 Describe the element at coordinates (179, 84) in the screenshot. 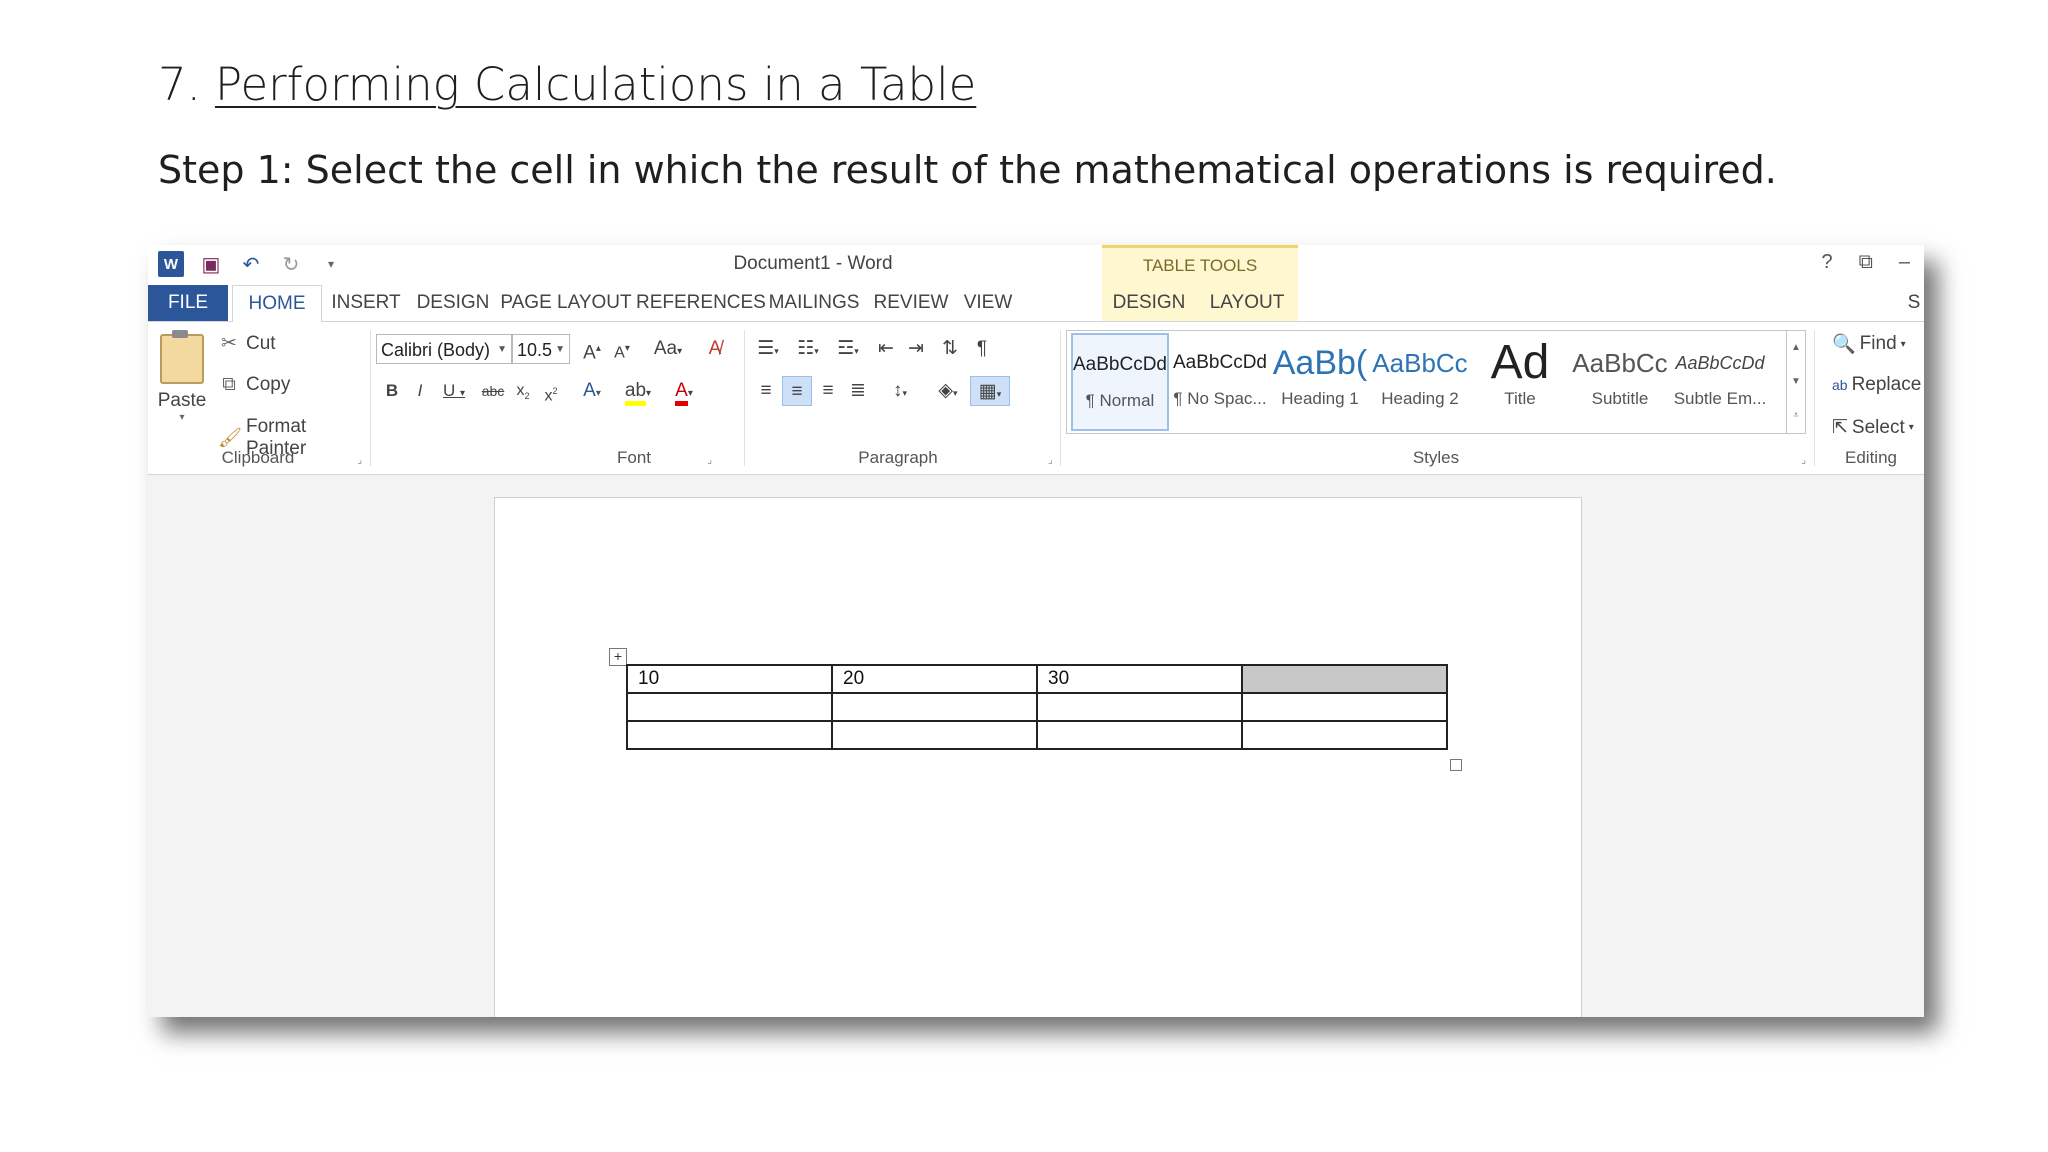

I see `slide-title-number: 7.` at that location.